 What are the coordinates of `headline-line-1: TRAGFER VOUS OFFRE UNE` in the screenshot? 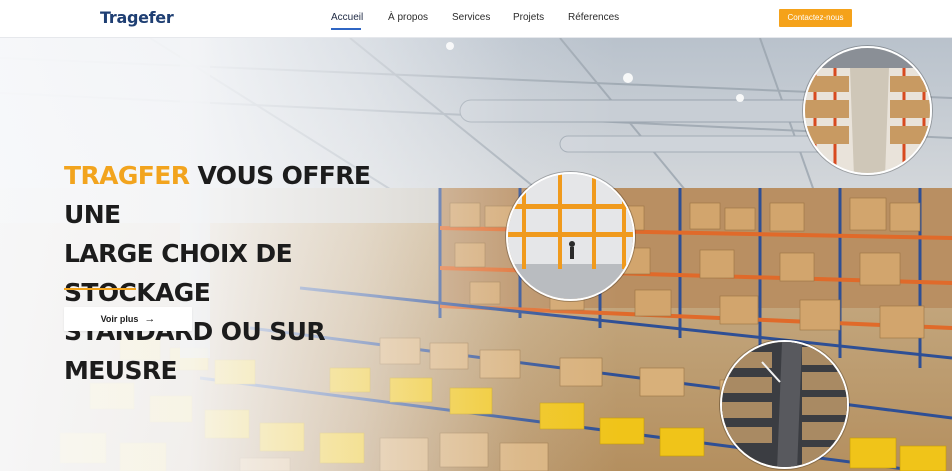 It's located at (244, 195).